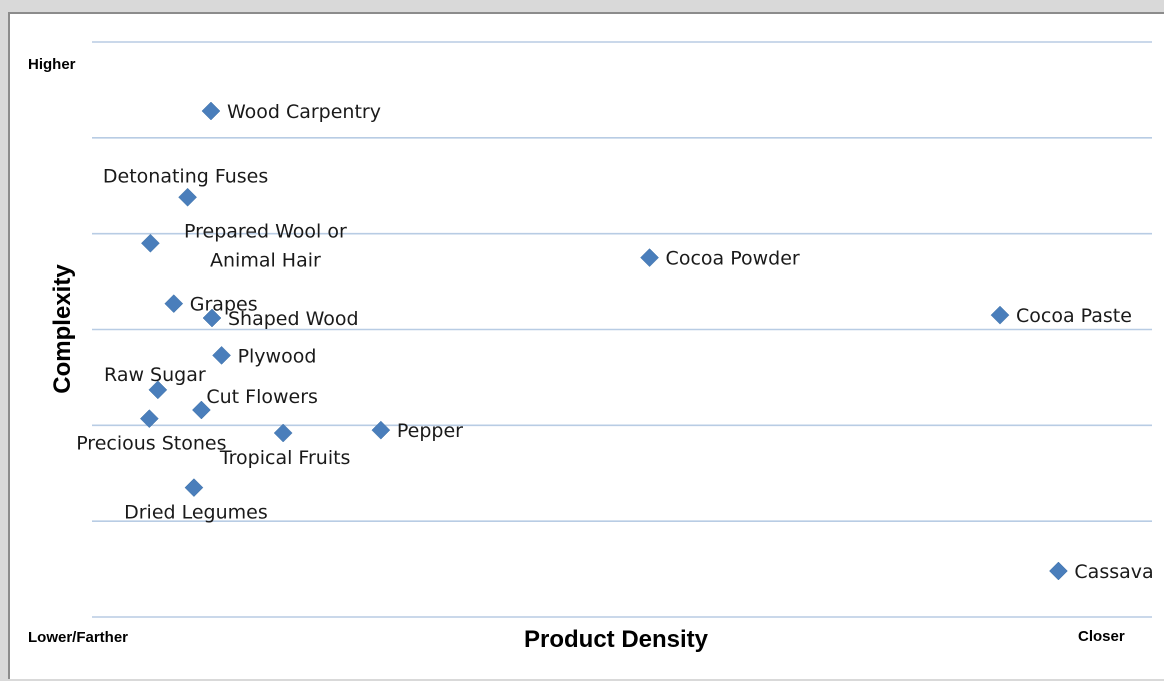  Describe the element at coordinates (265, 231) in the screenshot. I see `data-label: Prepared Wool or` at that location.